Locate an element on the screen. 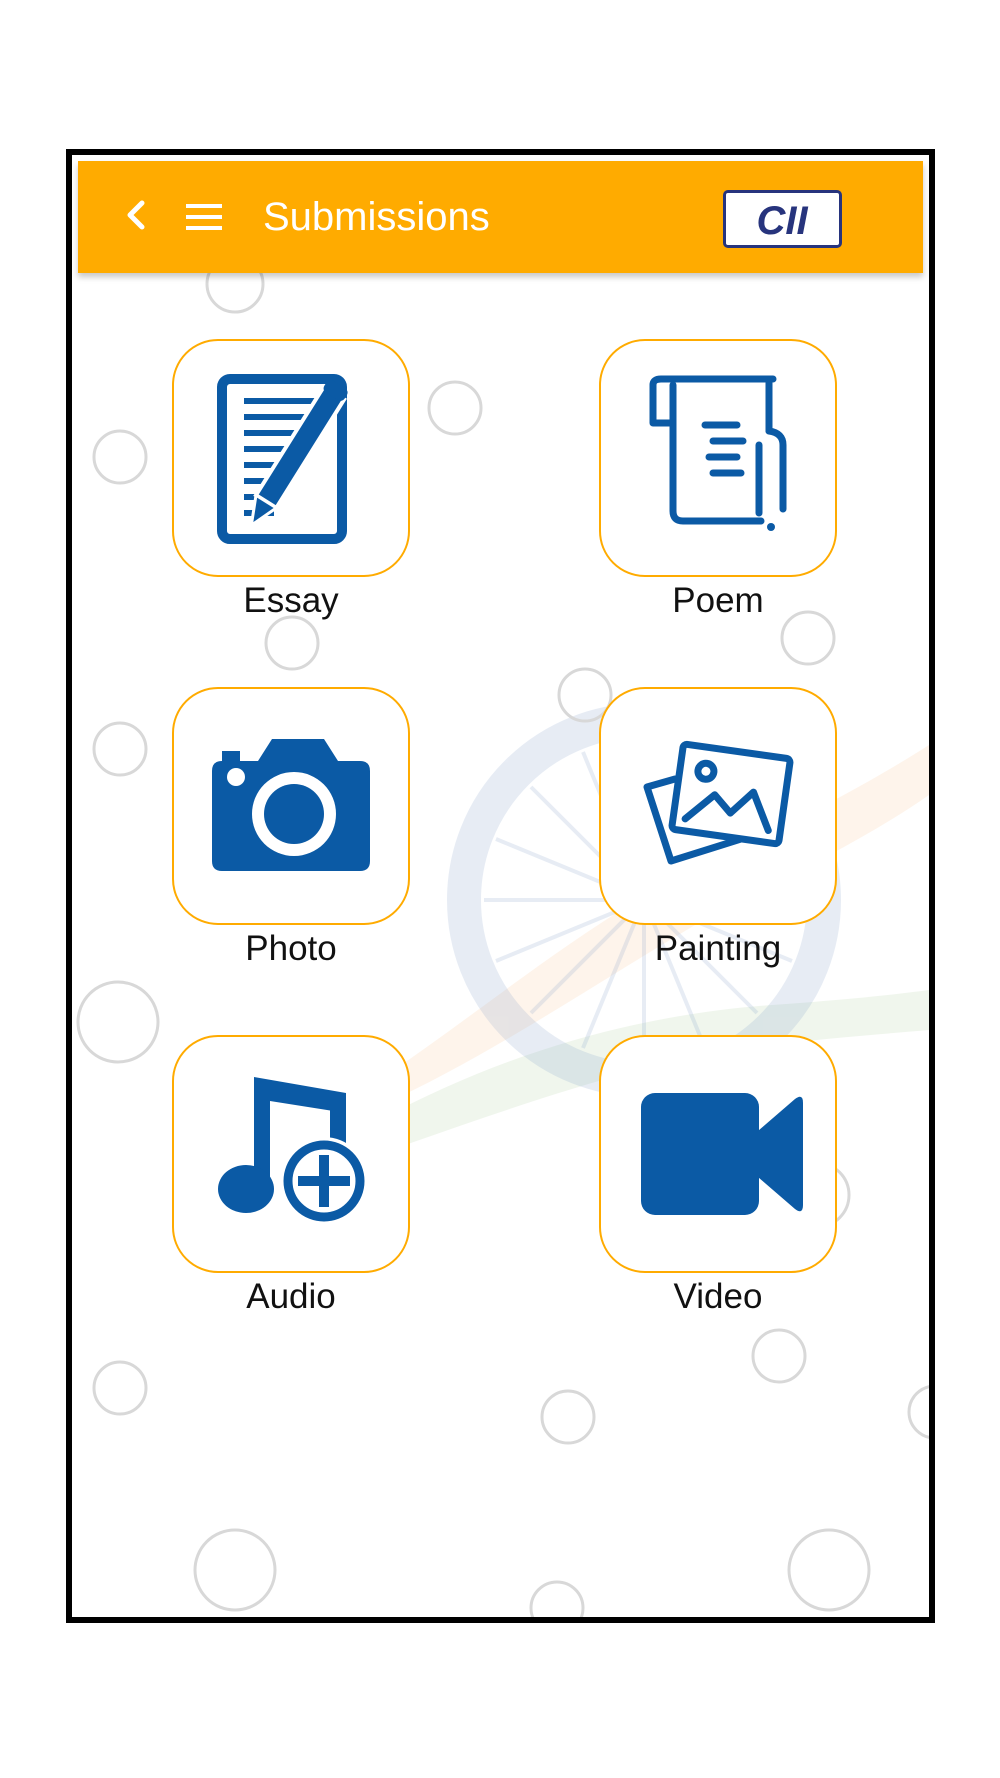 The width and height of the screenshot is (1000, 1778). app-bar: Submissions CII is located at coordinates (500, 217).